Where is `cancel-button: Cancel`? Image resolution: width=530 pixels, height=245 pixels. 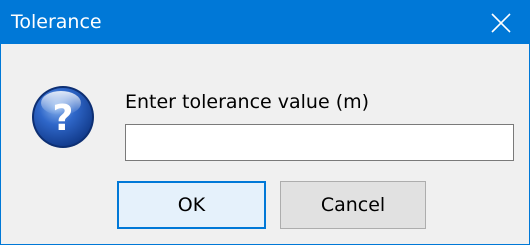 cancel-button: Cancel is located at coordinates (353, 205).